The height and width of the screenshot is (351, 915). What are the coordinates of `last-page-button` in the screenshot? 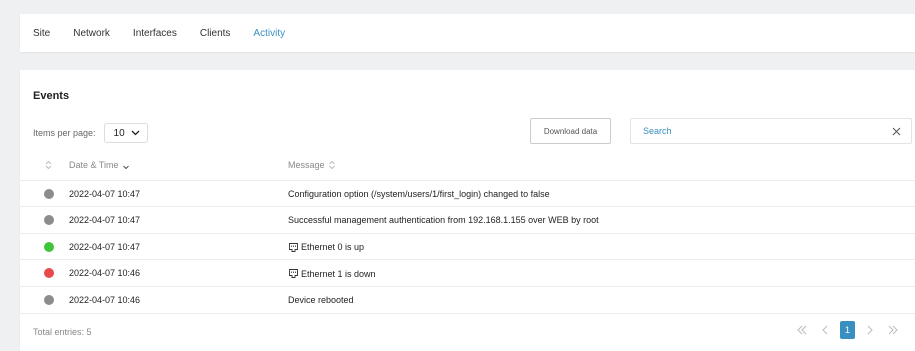 It's located at (893, 330).